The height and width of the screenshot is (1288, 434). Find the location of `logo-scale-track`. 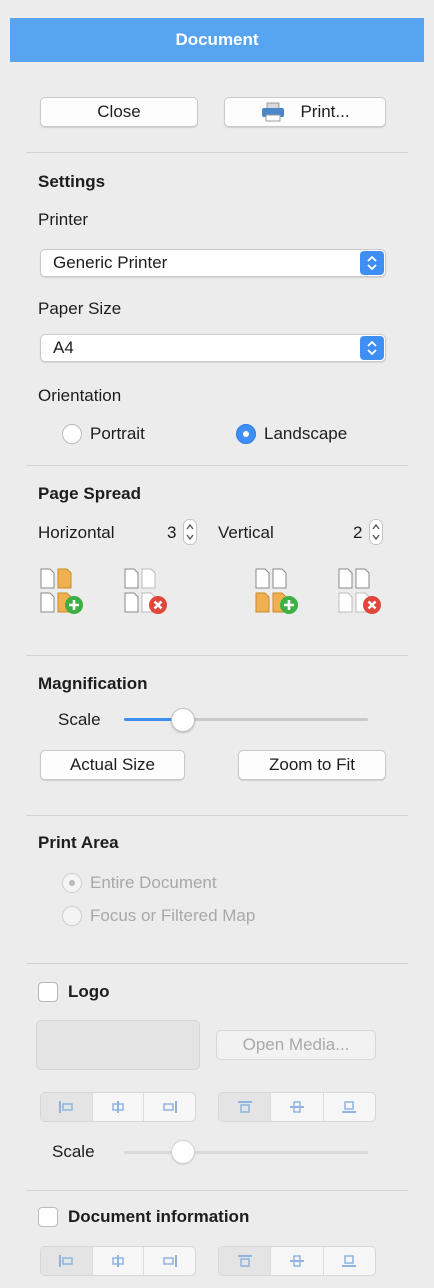

logo-scale-track is located at coordinates (246, 1152).